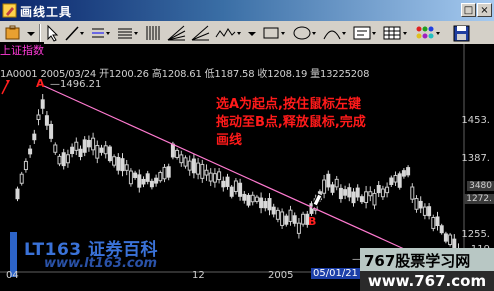 The height and width of the screenshot is (291, 494). What do you see at coordinates (19, 74) in the screenshot?
I see `index-code: 1A0001` at bounding box center [19, 74].